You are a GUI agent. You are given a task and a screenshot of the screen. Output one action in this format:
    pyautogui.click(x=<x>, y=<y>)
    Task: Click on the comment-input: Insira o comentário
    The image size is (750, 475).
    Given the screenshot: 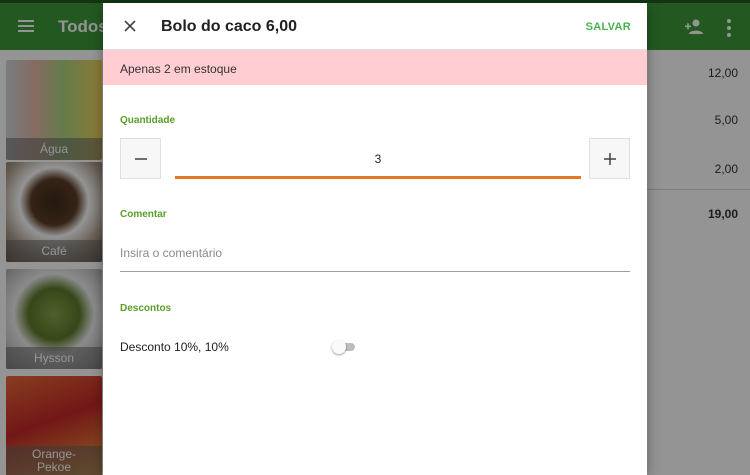 What is the action you would take?
    pyautogui.click(x=171, y=253)
    